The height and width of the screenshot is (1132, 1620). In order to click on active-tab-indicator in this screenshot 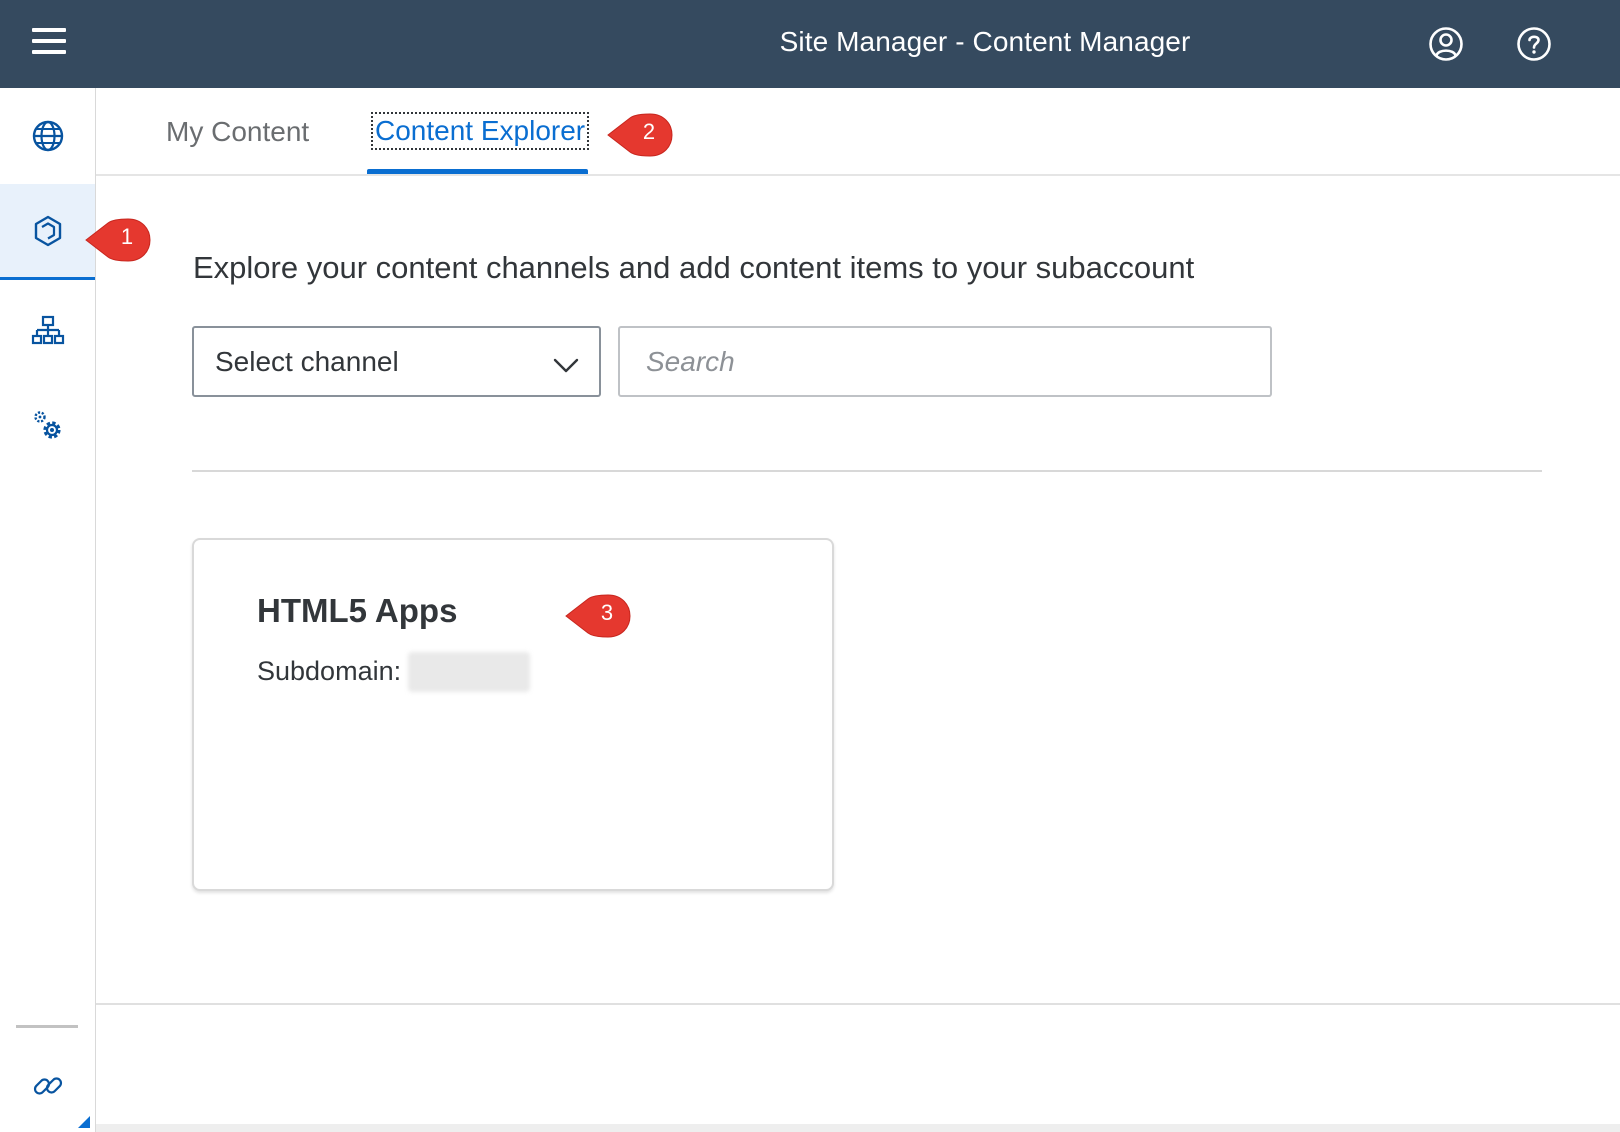, I will do `click(477, 171)`.